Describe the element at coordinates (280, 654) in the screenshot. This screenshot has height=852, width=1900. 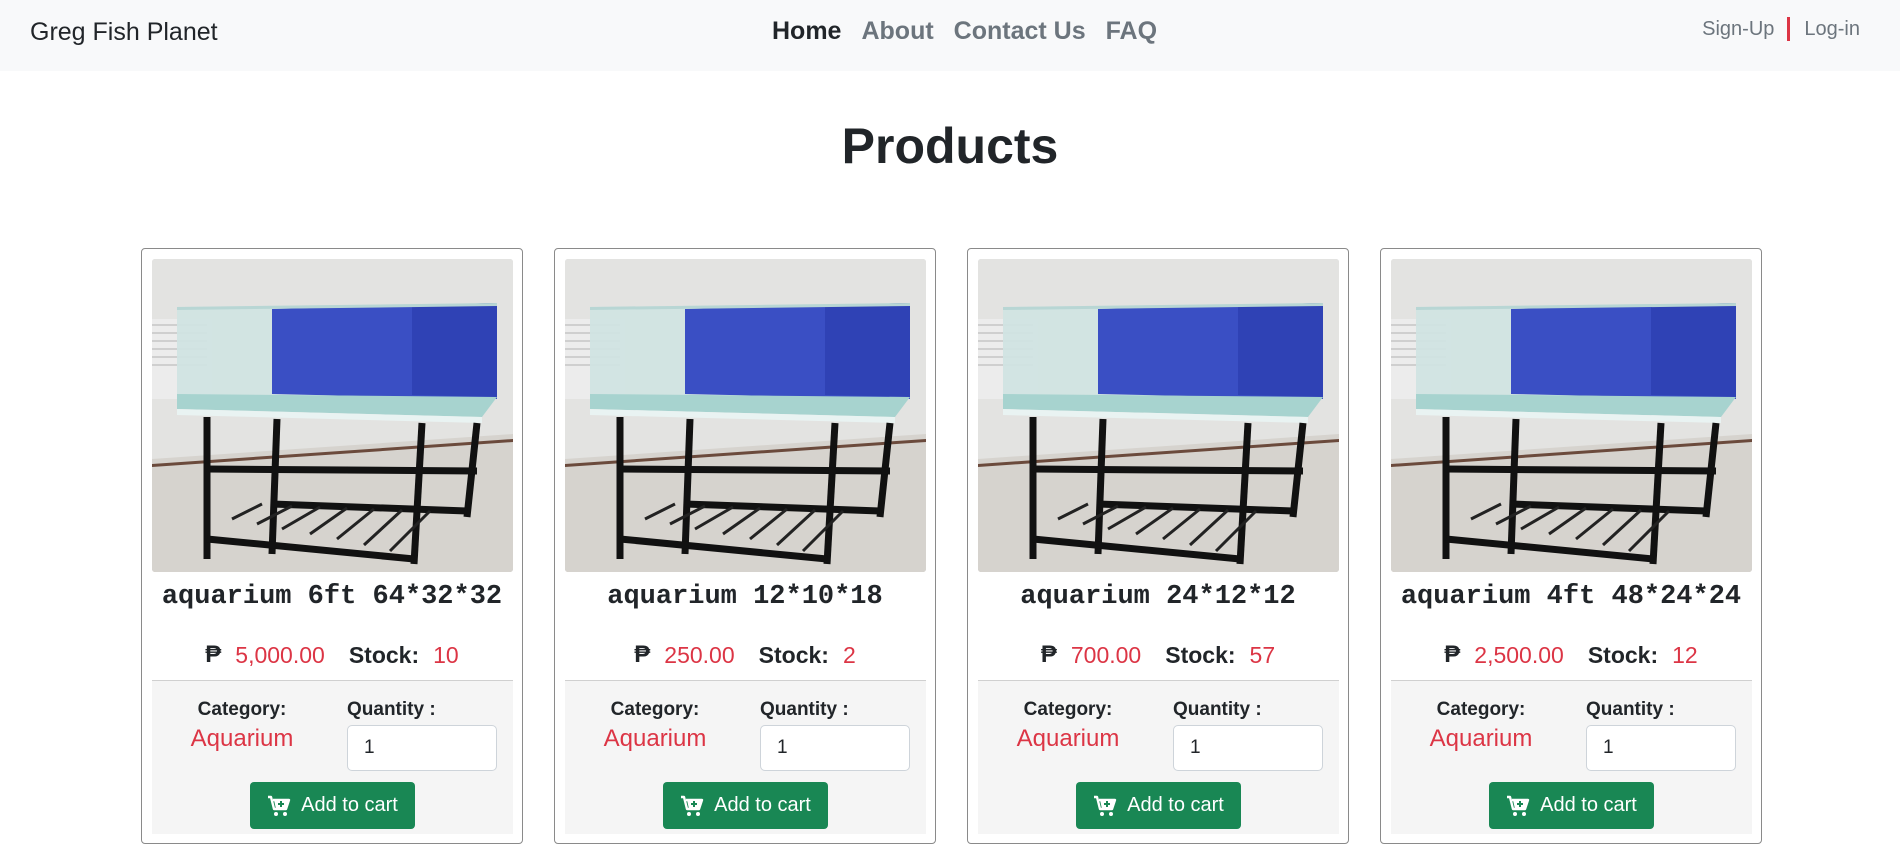
I see `product-price: 5,000.00` at that location.